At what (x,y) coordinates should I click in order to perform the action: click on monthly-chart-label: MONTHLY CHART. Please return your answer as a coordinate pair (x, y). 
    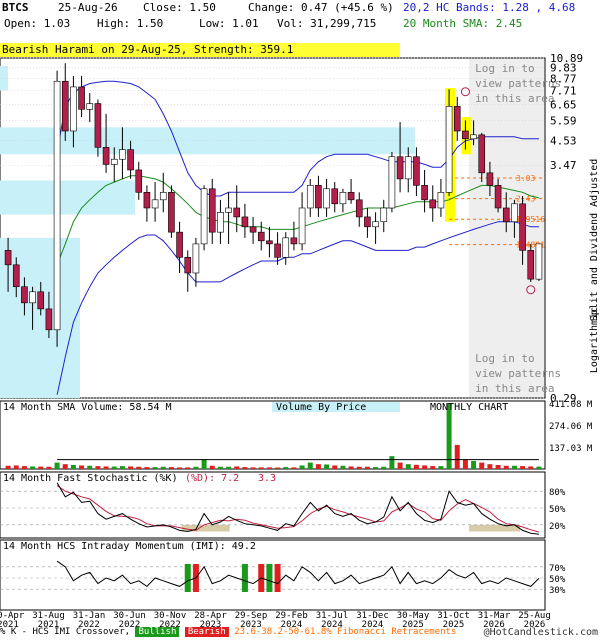
    Looking at the image, I should click on (469, 407).